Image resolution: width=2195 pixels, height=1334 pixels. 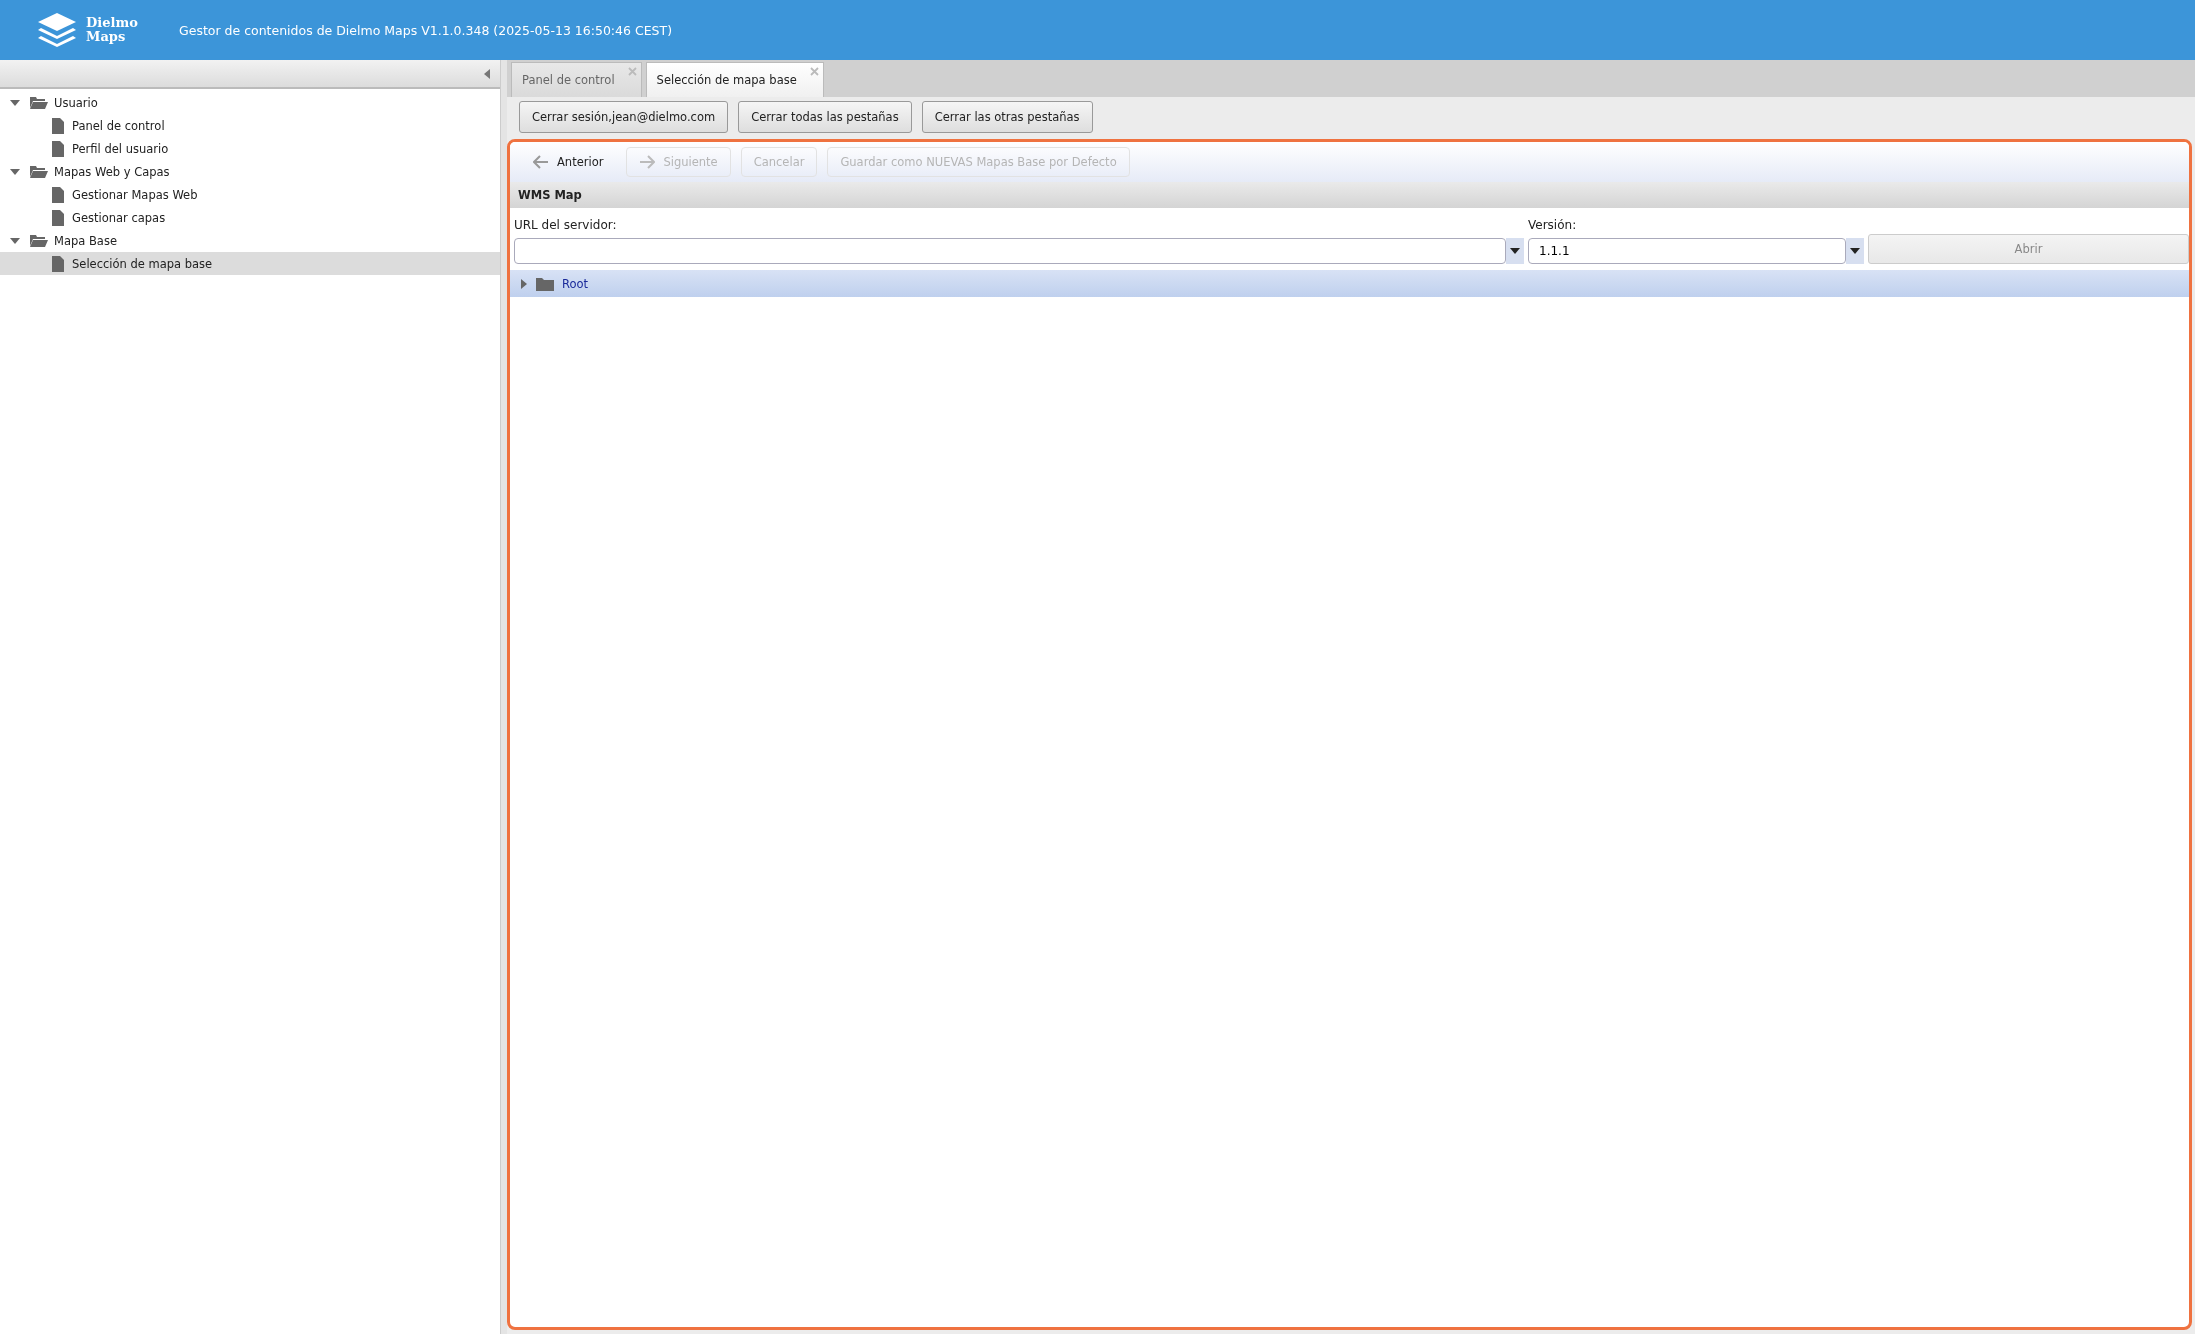 What do you see at coordinates (250, 102) in the screenshot?
I see `tree-item: Usuario` at bounding box center [250, 102].